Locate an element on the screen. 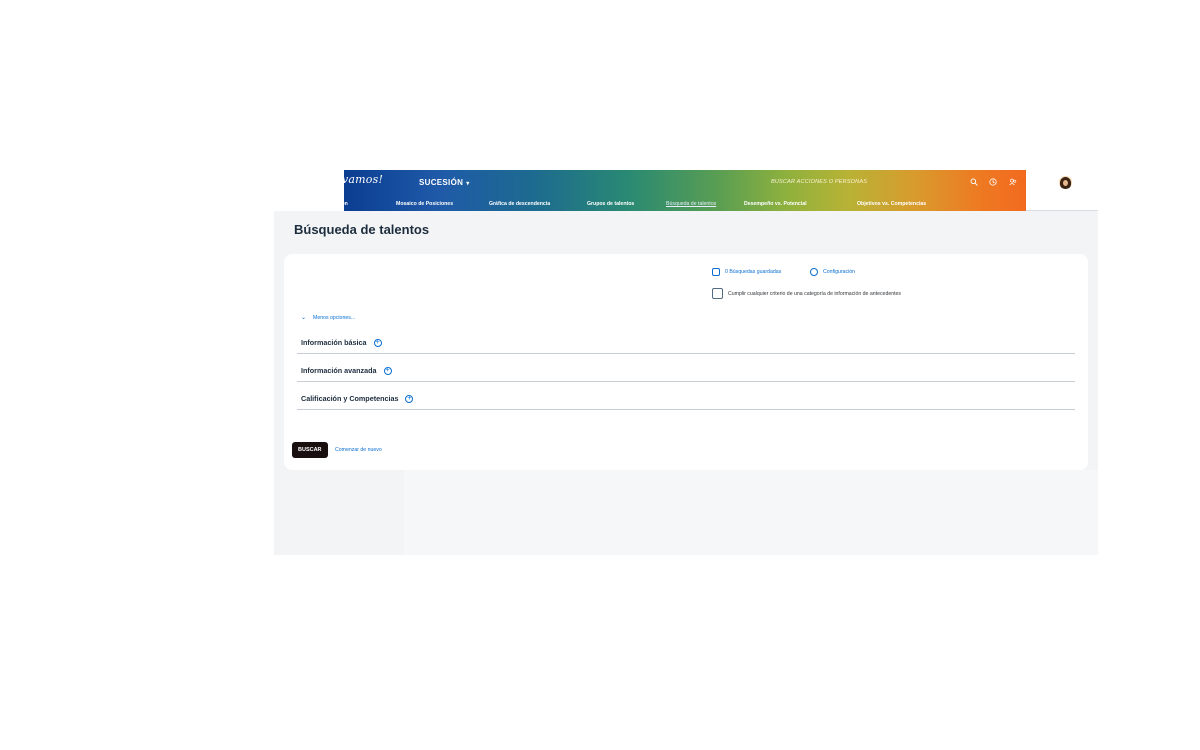 The image size is (1200, 750). saved-searches-label: 0 Búsquedas guardadas is located at coordinates (753, 272).